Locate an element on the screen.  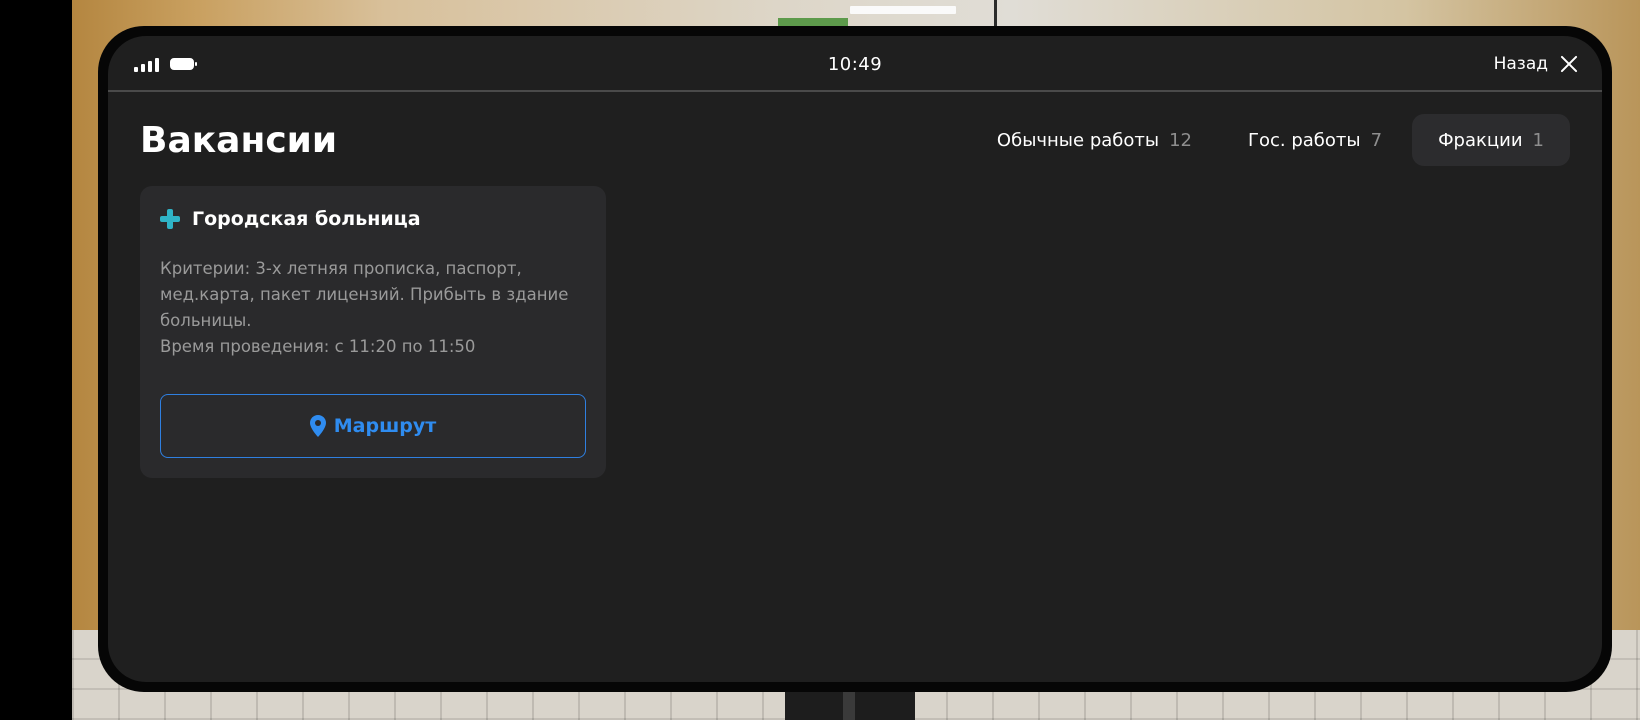
back-label: Назад is located at coordinates (1520, 64).